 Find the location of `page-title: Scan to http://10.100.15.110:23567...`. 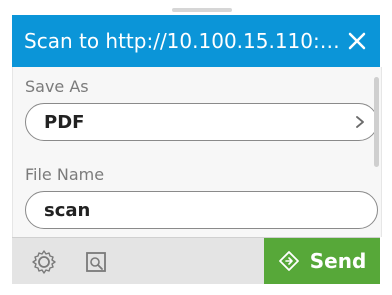

page-title: Scan to http://10.100.15.110:23567... is located at coordinates (184, 41).